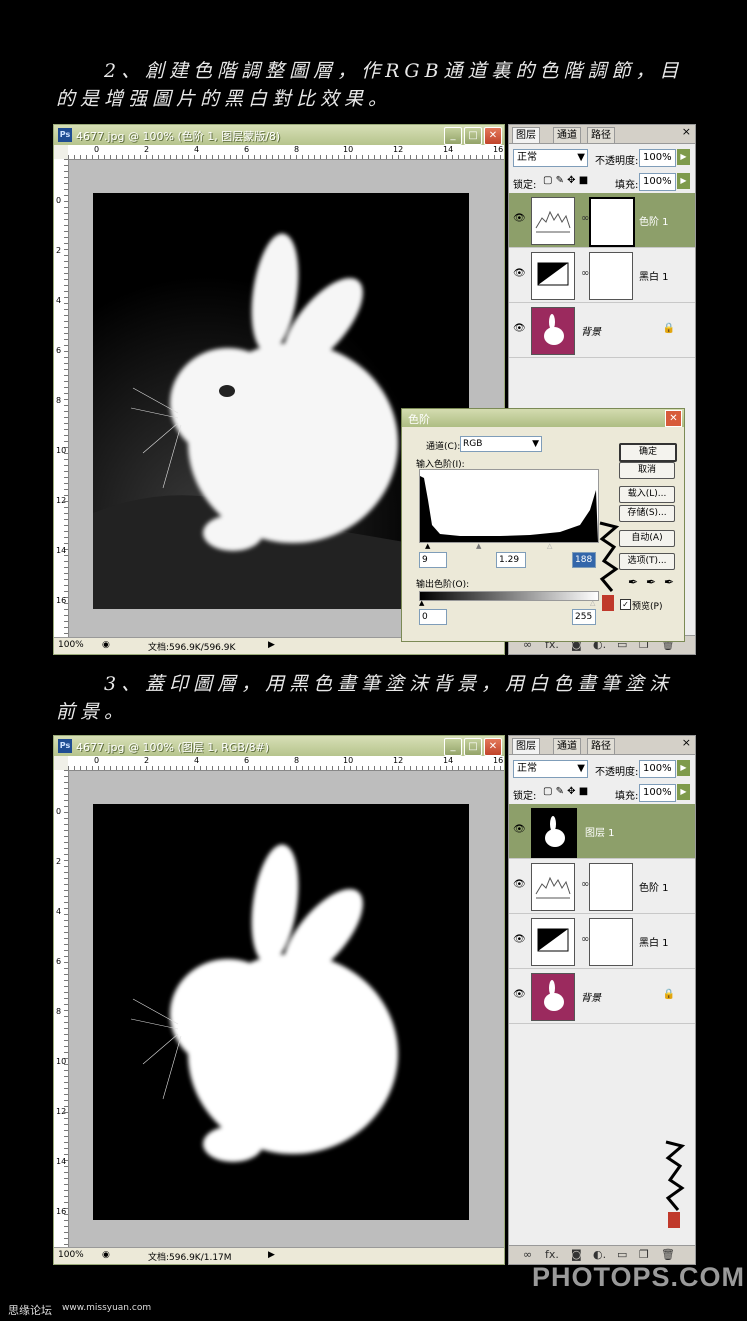 The height and width of the screenshot is (1321, 747). I want to click on gamma-handle: ▲, so click(478, 546).